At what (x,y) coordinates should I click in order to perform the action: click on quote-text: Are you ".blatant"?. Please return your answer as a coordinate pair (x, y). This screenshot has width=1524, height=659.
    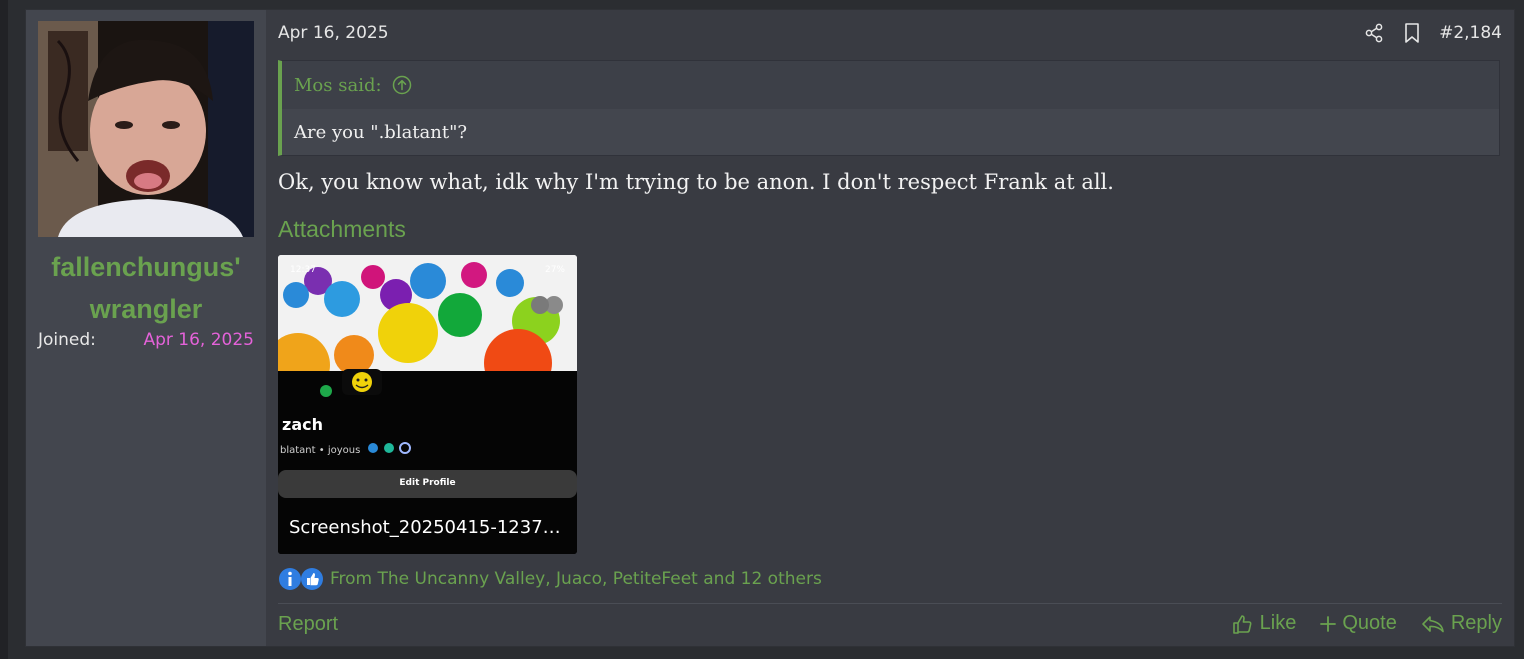
    Looking at the image, I should click on (381, 132).